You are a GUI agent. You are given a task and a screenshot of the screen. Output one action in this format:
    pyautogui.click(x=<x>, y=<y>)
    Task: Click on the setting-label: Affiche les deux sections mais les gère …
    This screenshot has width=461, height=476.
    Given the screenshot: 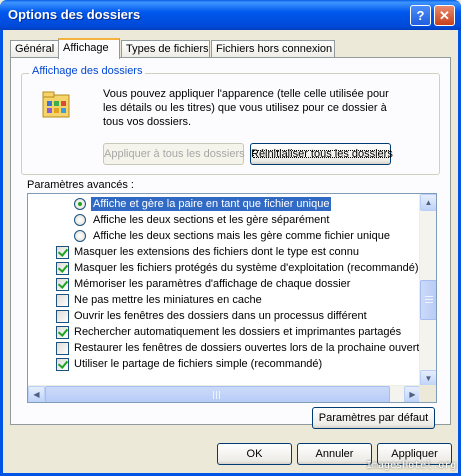 What is the action you would take?
    pyautogui.click(x=241, y=236)
    